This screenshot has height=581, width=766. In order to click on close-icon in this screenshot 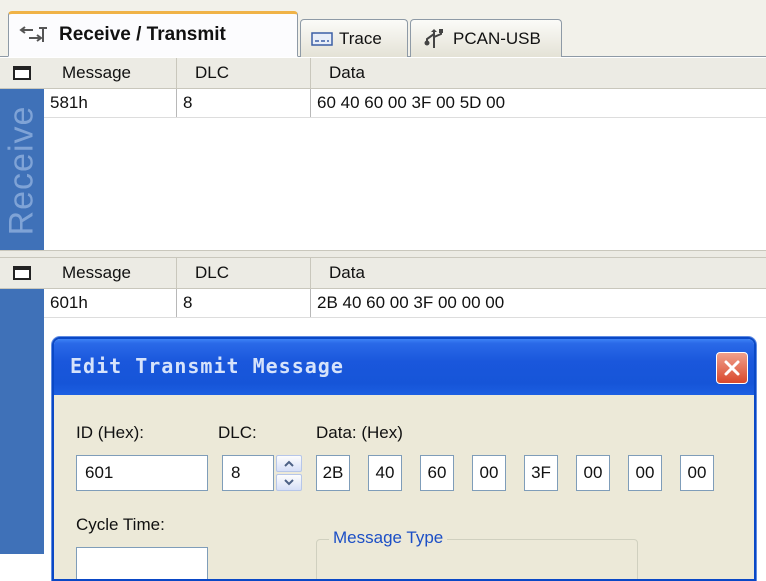, I will do `click(732, 368)`.